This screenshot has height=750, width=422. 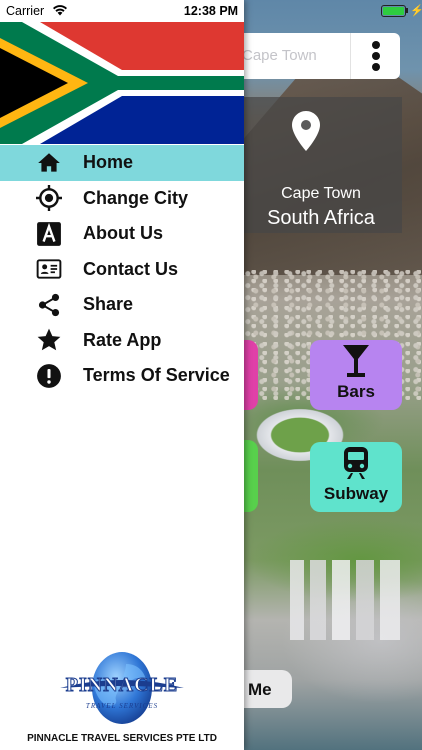 I want to click on menu-item-label: Share, so click(x=108, y=304).